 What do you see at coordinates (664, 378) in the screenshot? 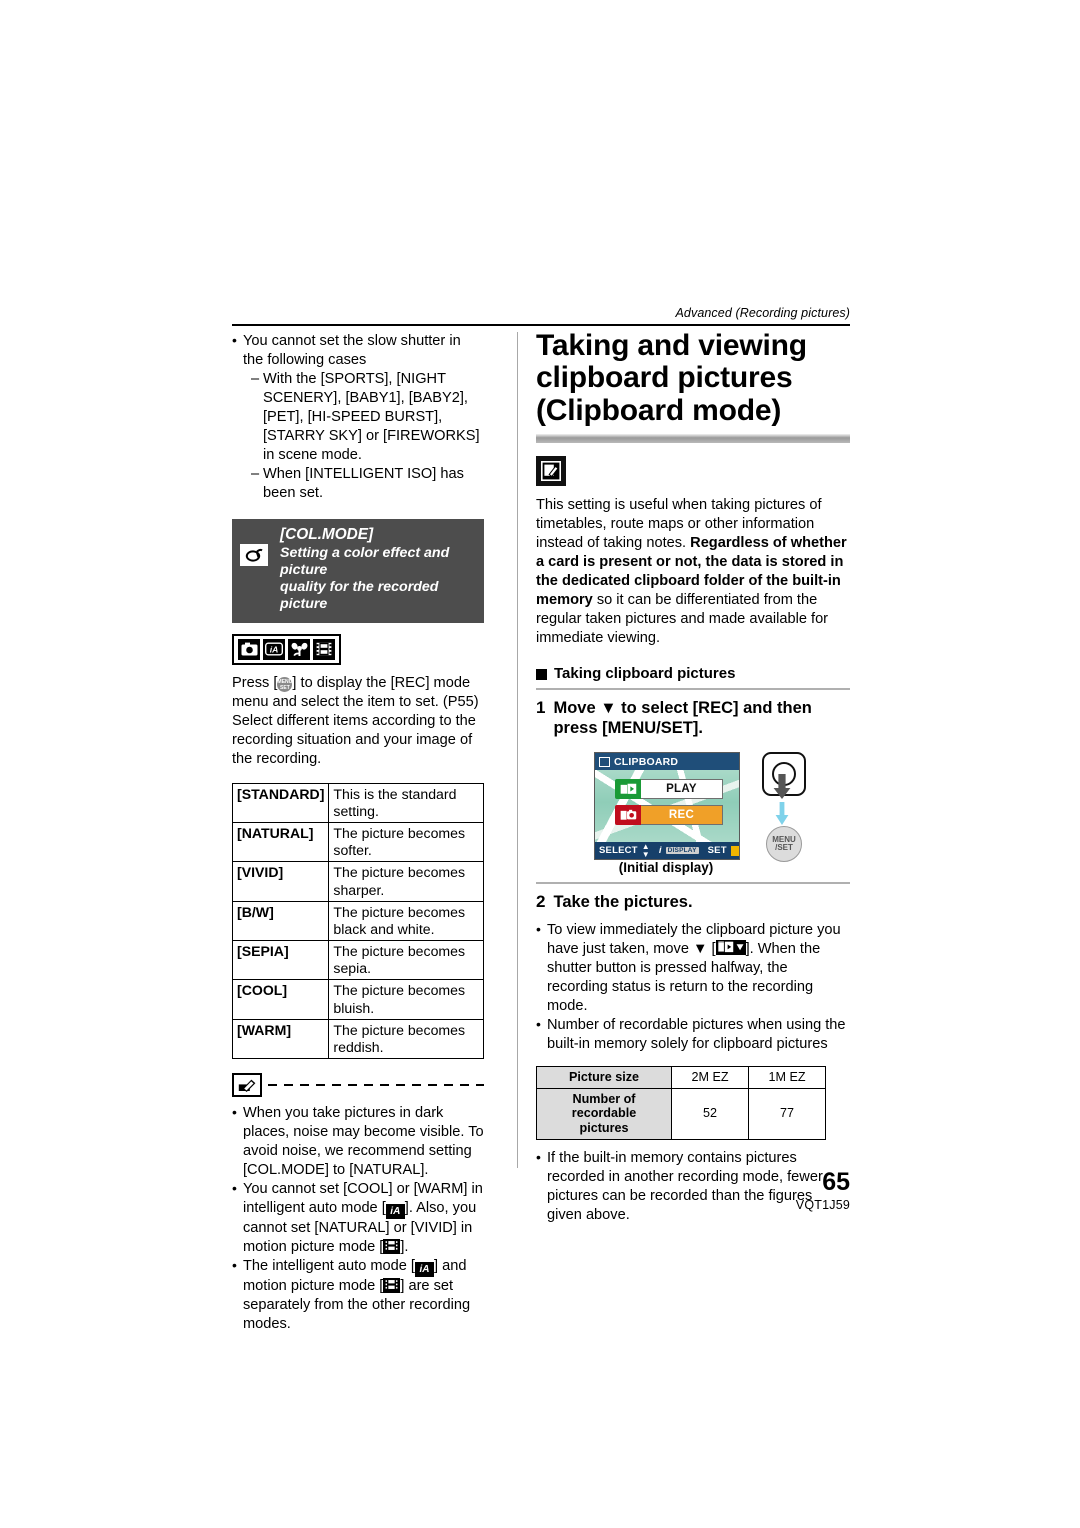
I see `page-title-line2: clipboard pictures` at bounding box center [664, 378].